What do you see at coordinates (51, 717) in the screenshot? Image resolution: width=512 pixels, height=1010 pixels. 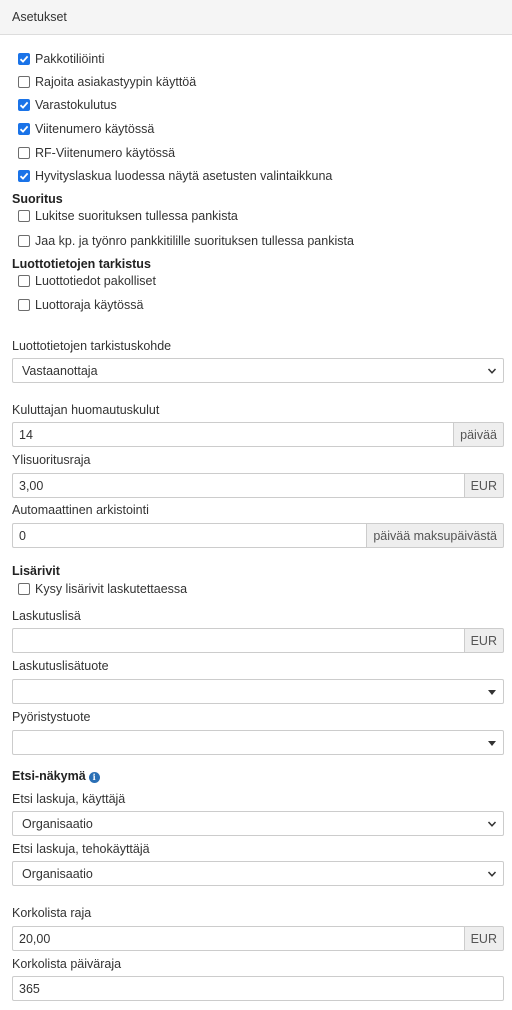 I see `field-label-pyoristystuote: Pyöristystuote` at bounding box center [51, 717].